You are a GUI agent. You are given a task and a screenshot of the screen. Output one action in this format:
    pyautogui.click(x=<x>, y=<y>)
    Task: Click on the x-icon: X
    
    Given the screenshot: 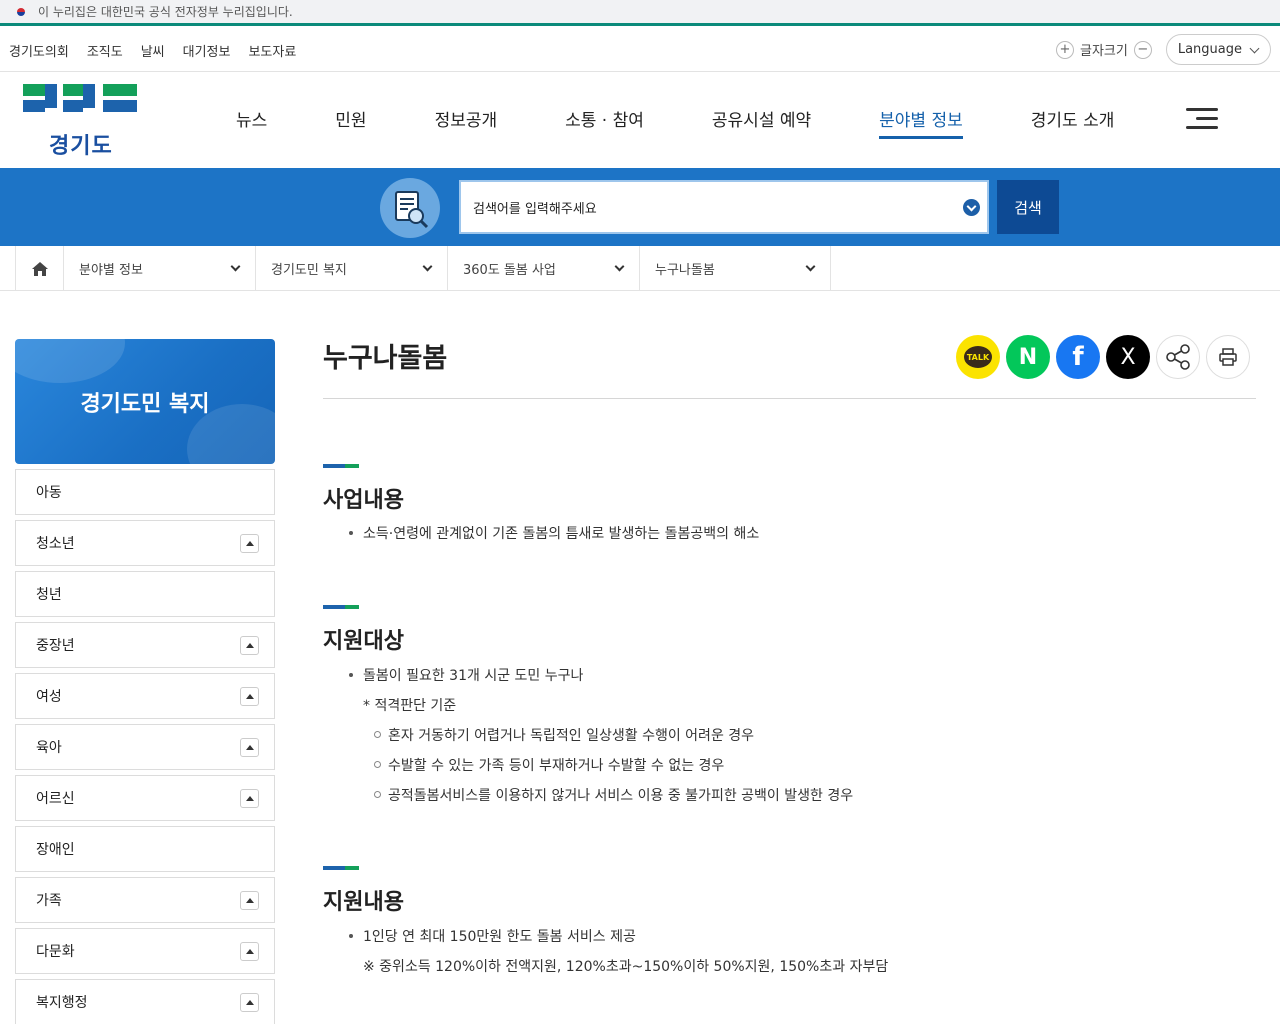 What is the action you would take?
    pyautogui.click(x=1128, y=357)
    